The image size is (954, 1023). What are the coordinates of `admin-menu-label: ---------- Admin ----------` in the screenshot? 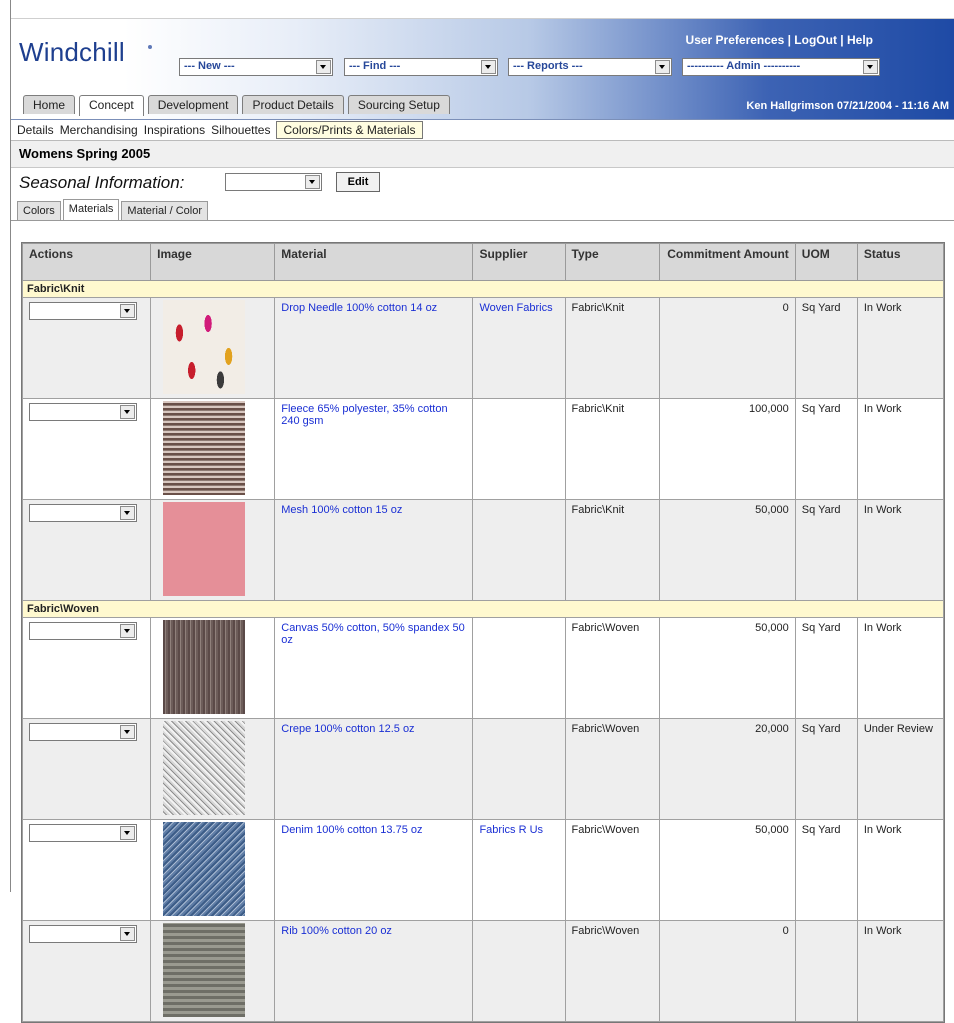 It's located at (744, 66).